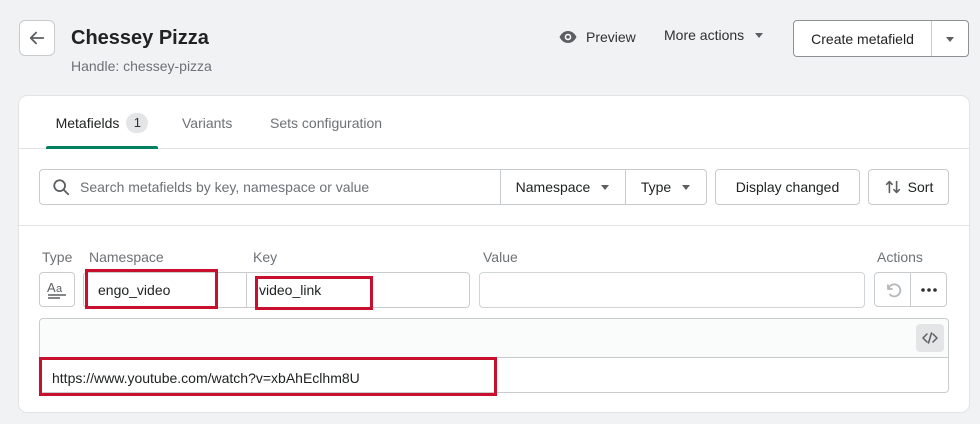 The image size is (980, 424). I want to click on create-metafield-group: Create metafield, so click(881, 38).